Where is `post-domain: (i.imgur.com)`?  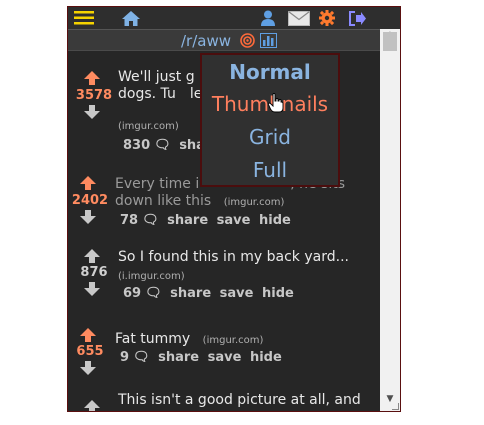 post-domain: (i.imgur.com) is located at coordinates (151, 276).